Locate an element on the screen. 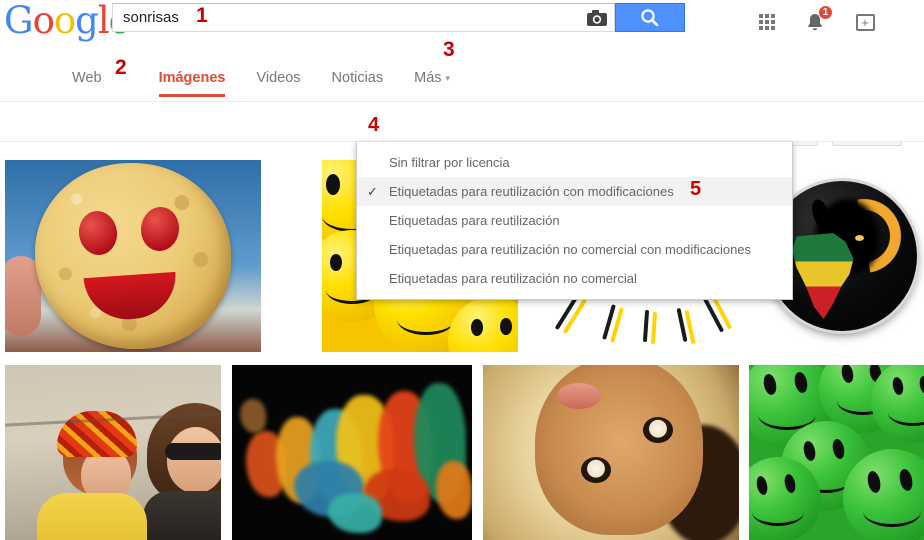  camera-icon is located at coordinates (597, 17).